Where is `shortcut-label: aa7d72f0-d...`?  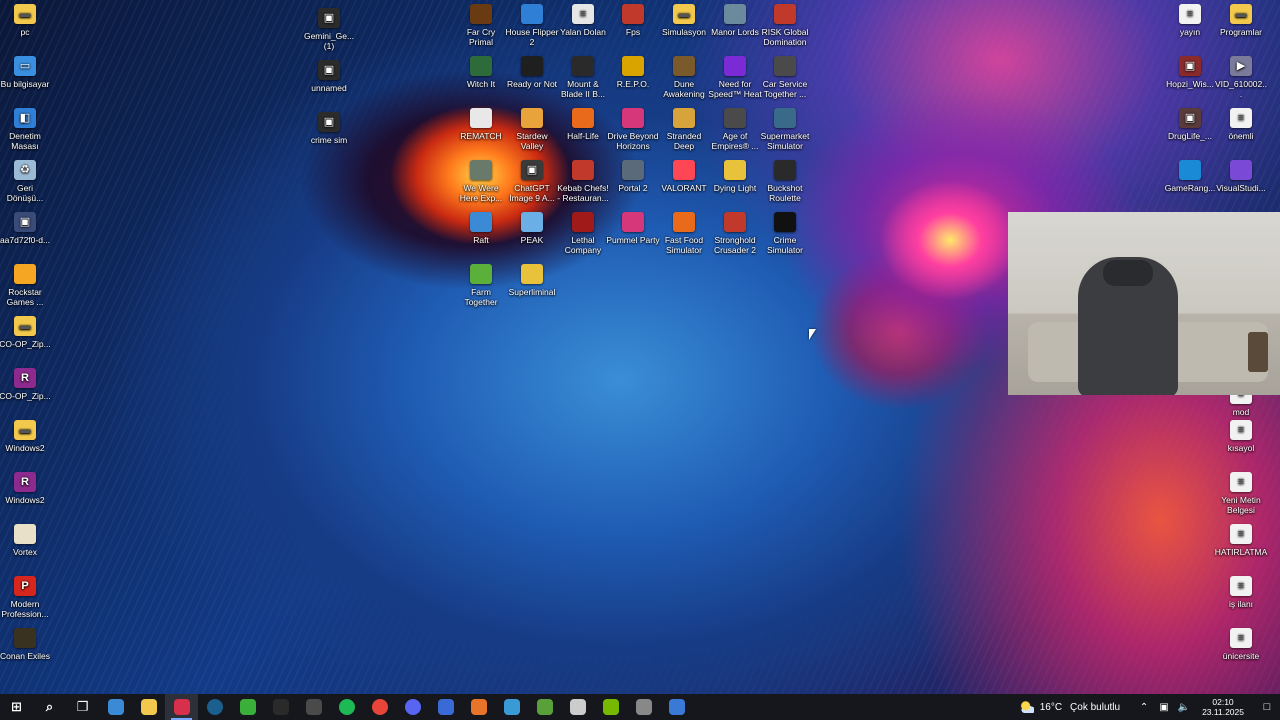
shortcut-label: aa7d72f0-d... is located at coordinates (25, 240).